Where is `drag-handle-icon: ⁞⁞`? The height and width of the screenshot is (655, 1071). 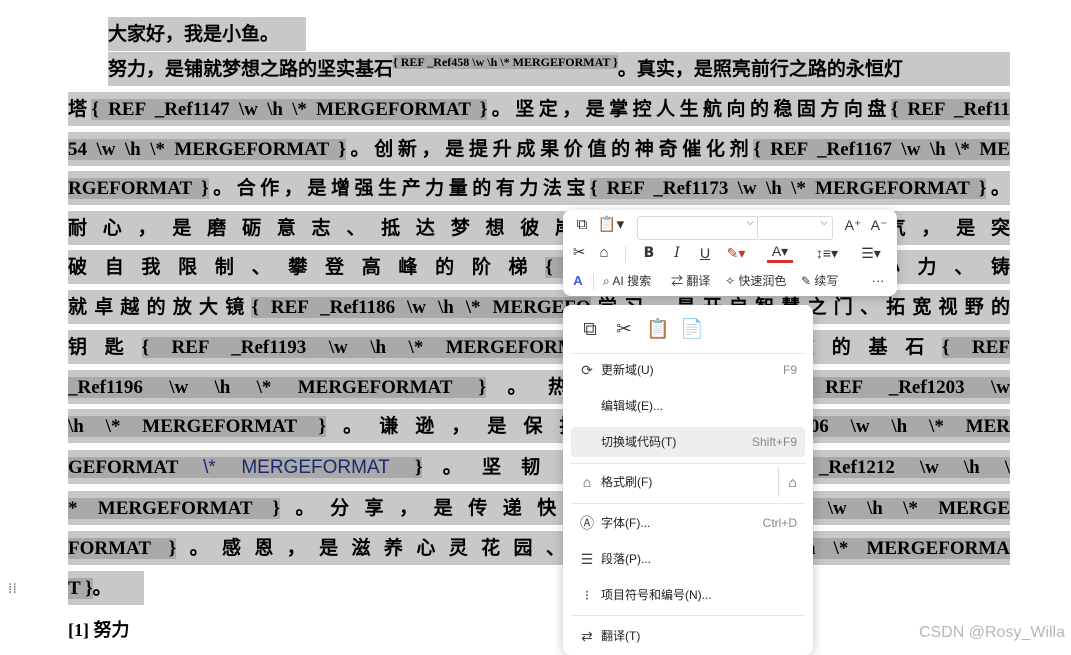 drag-handle-icon: ⁞⁞ is located at coordinates (14, 593).